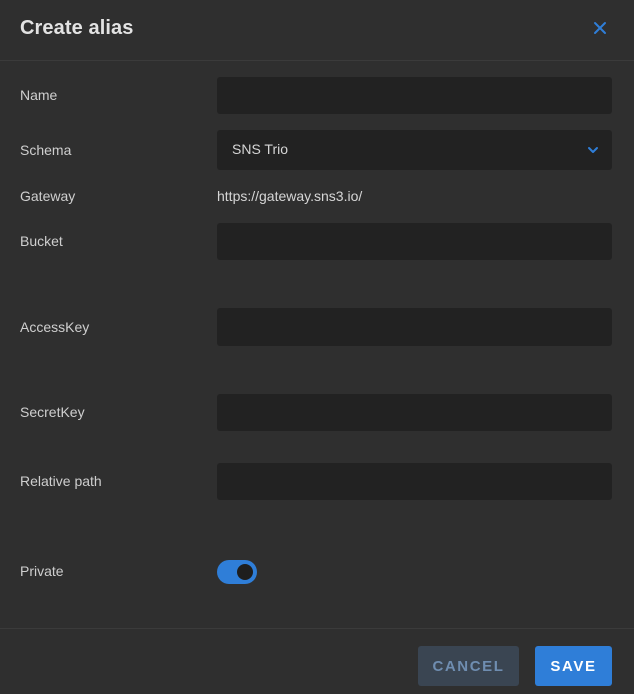  I want to click on relative-path-field-wrap, so click(414, 481).